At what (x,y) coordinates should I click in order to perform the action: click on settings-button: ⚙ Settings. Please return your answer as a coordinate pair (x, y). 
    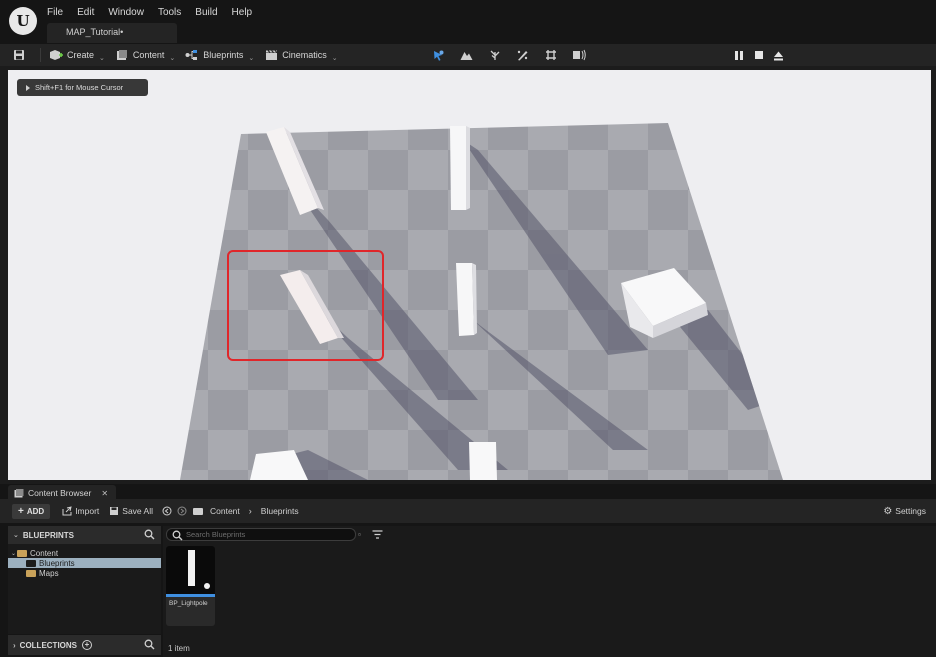
    Looking at the image, I should click on (904, 511).